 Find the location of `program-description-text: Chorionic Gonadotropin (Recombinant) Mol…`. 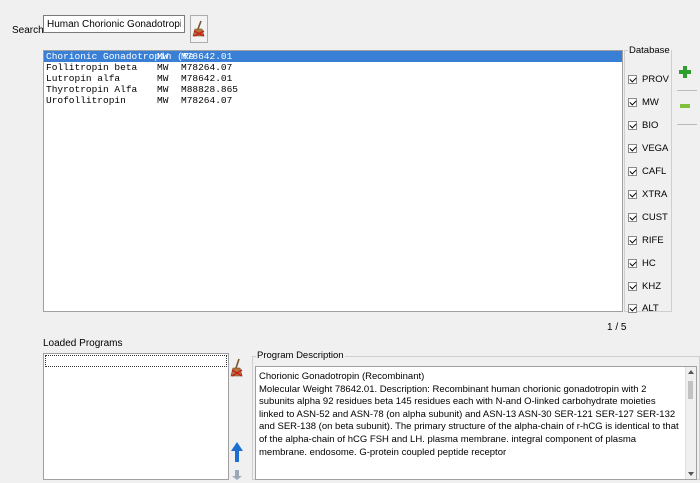

program-description-text: Chorionic Gonadotropin (Recombinant) Mol… is located at coordinates (469, 414).